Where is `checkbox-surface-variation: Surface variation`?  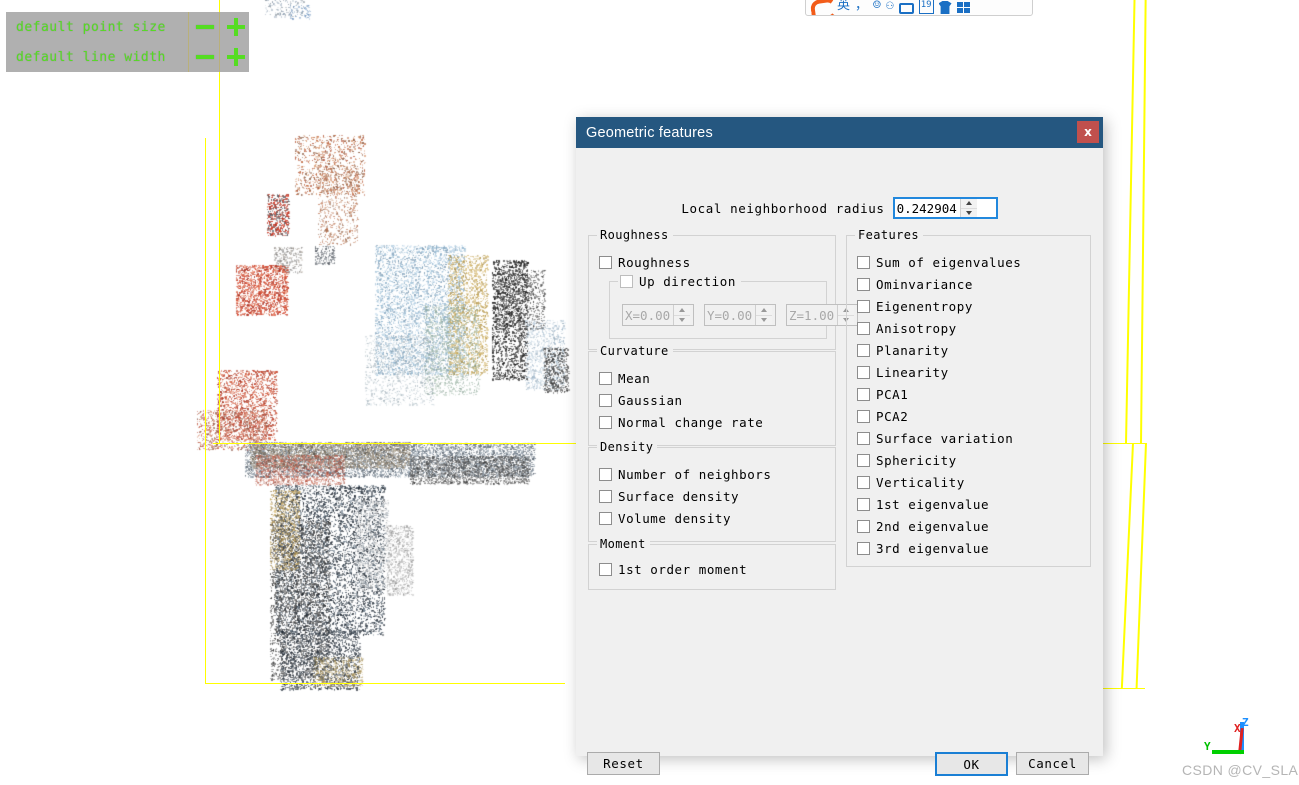 checkbox-surface-variation: Surface variation is located at coordinates (935, 438).